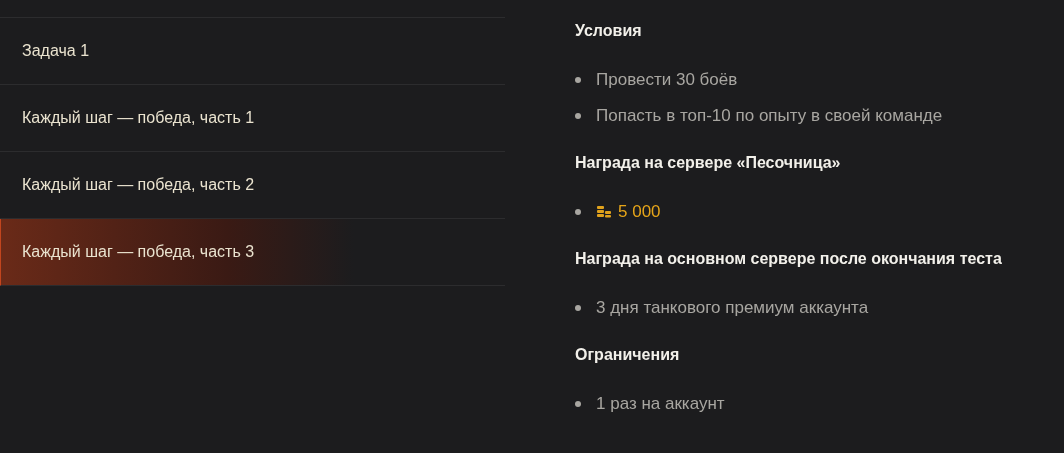 The height and width of the screenshot is (453, 1064). What do you see at coordinates (788, 259) in the screenshot?
I see `section-heading: Награда на основном сервере после окончания теста` at bounding box center [788, 259].